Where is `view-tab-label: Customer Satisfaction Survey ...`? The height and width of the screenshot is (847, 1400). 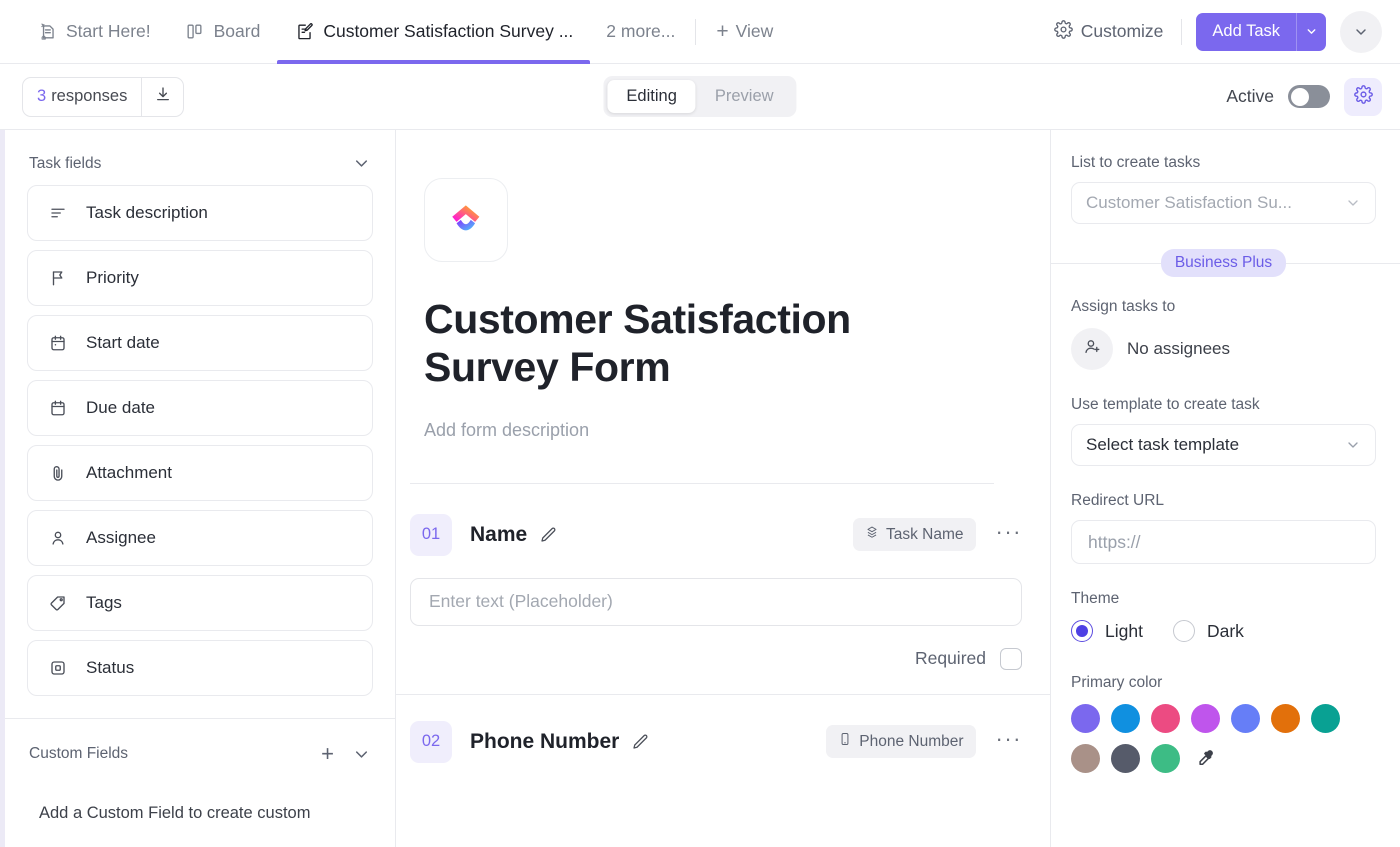
view-tab-label: Customer Satisfaction Survey ... is located at coordinates (448, 31).